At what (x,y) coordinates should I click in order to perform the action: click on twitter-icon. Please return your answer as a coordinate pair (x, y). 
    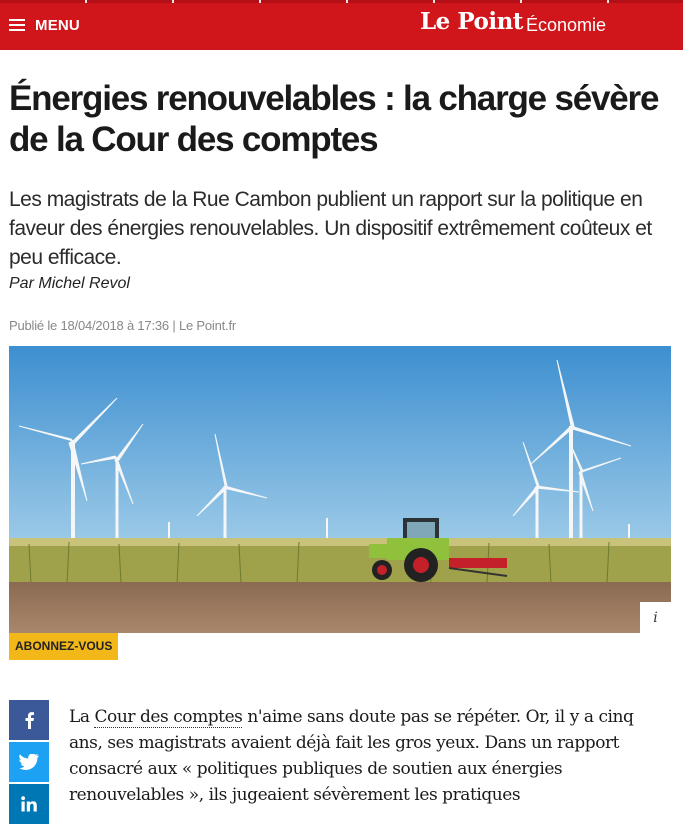
    Looking at the image, I should click on (29, 762).